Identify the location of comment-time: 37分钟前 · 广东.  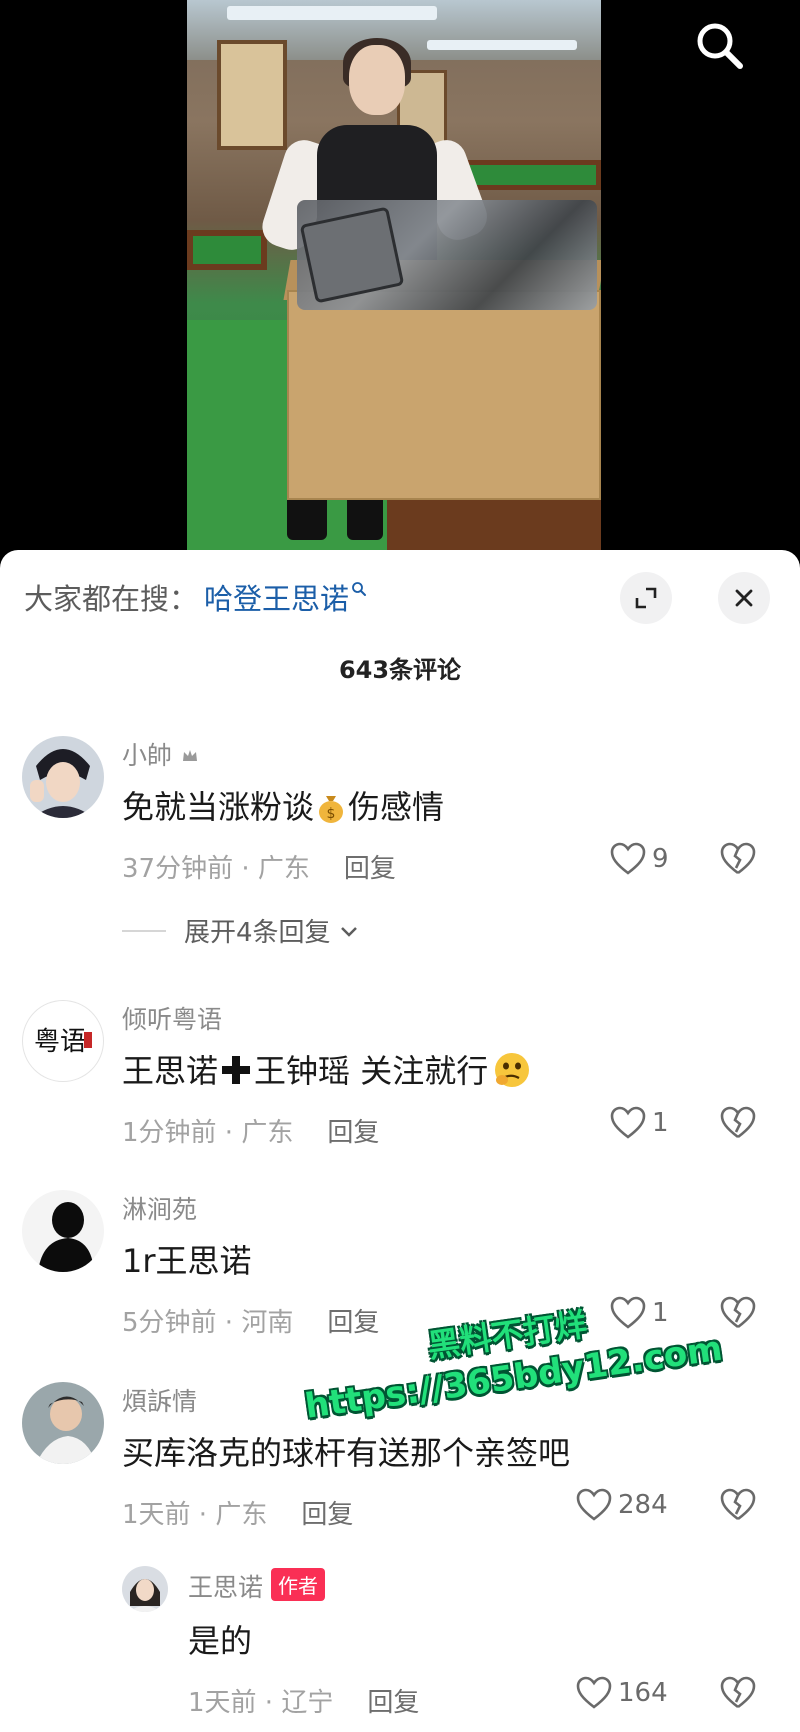
(216, 869).